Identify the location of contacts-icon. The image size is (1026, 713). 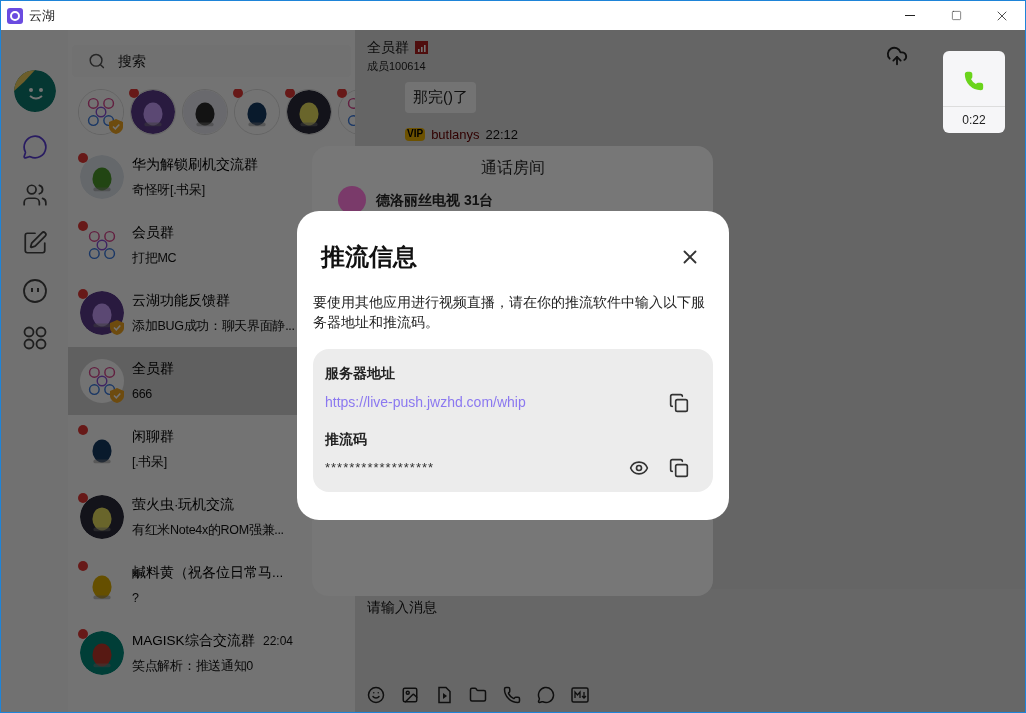
(34, 195).